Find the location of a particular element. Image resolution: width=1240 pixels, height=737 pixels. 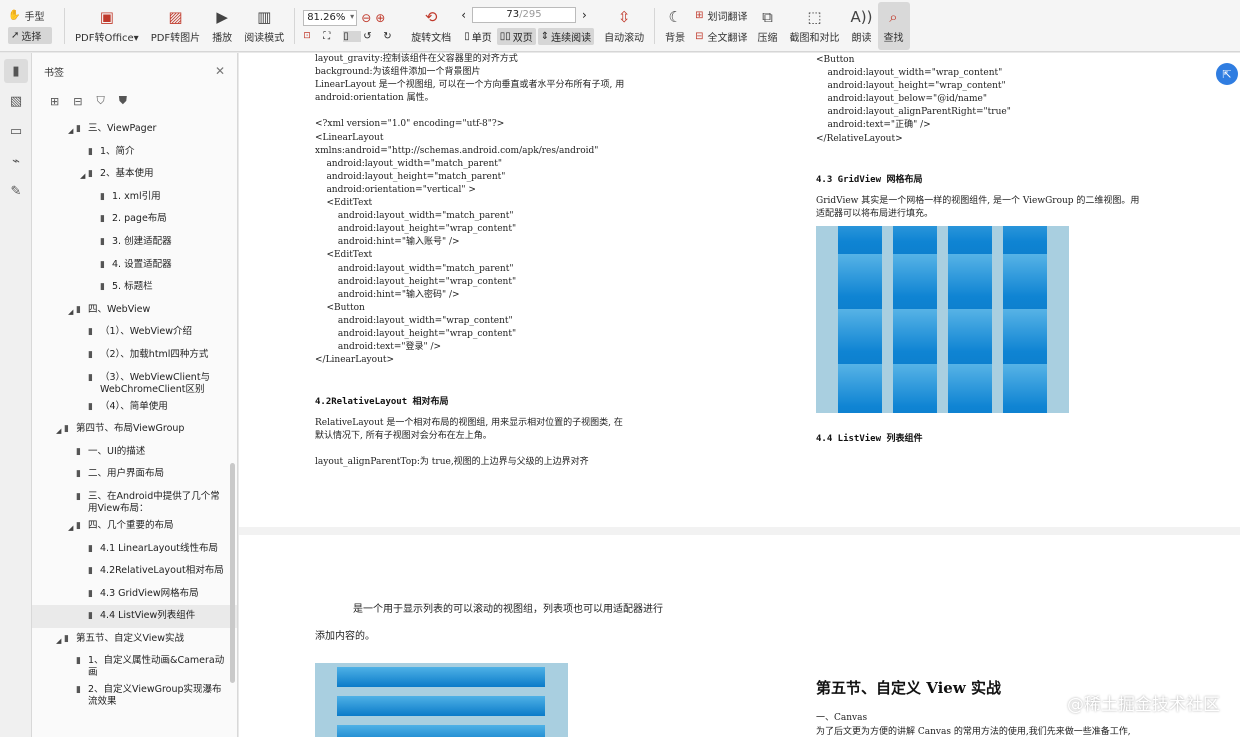

bookmark-item: ▮ 5. 标题栏 is located at coordinates (134, 287).